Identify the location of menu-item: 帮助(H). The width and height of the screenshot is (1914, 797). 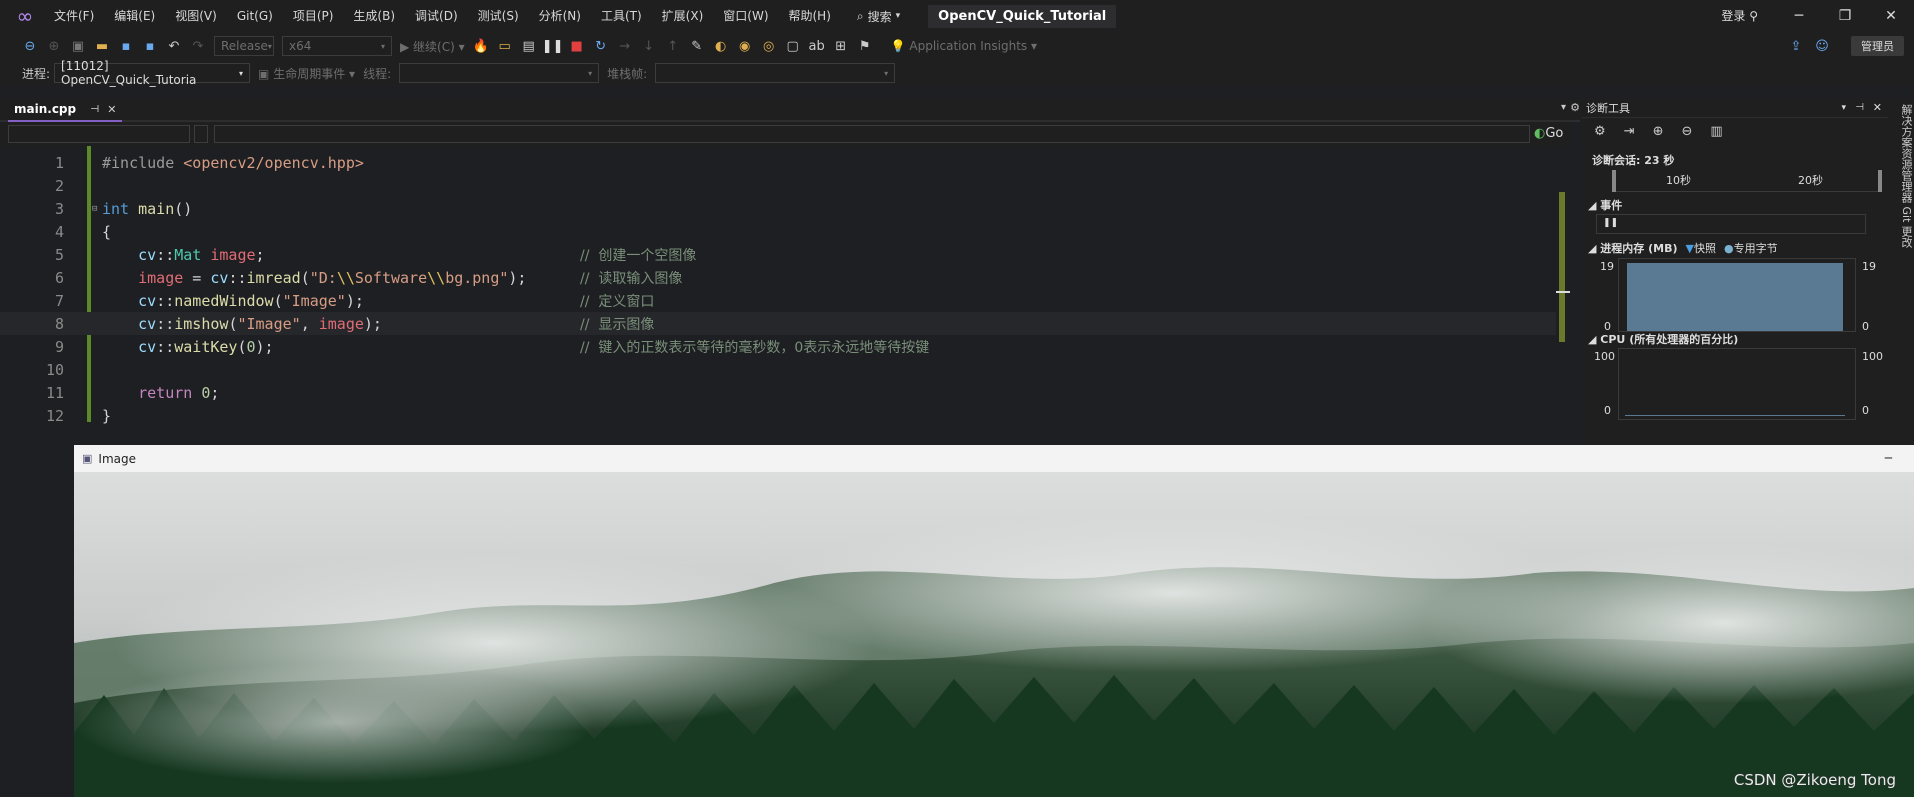
(810, 16).